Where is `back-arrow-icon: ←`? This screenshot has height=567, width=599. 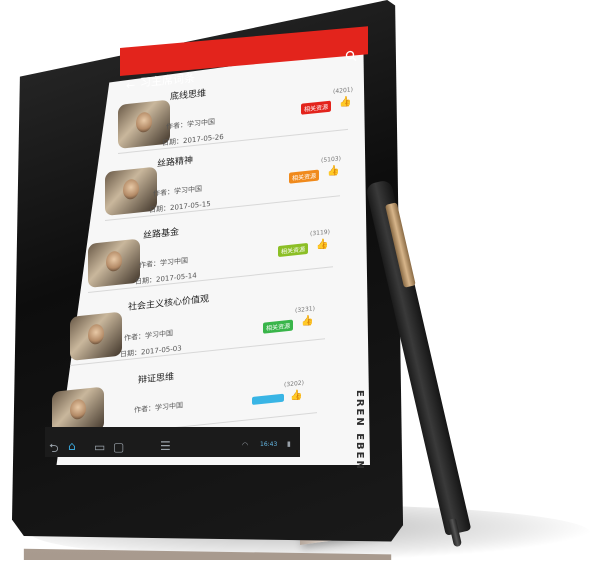
back-arrow-icon: ← is located at coordinates (131, 86).